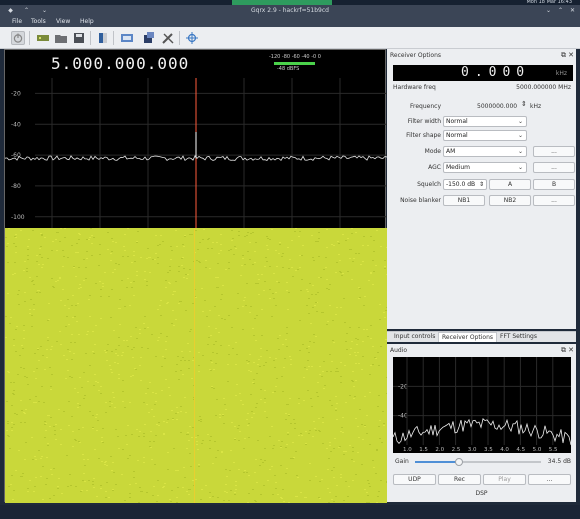  I want to click on udp-button: UDP, so click(414, 479).